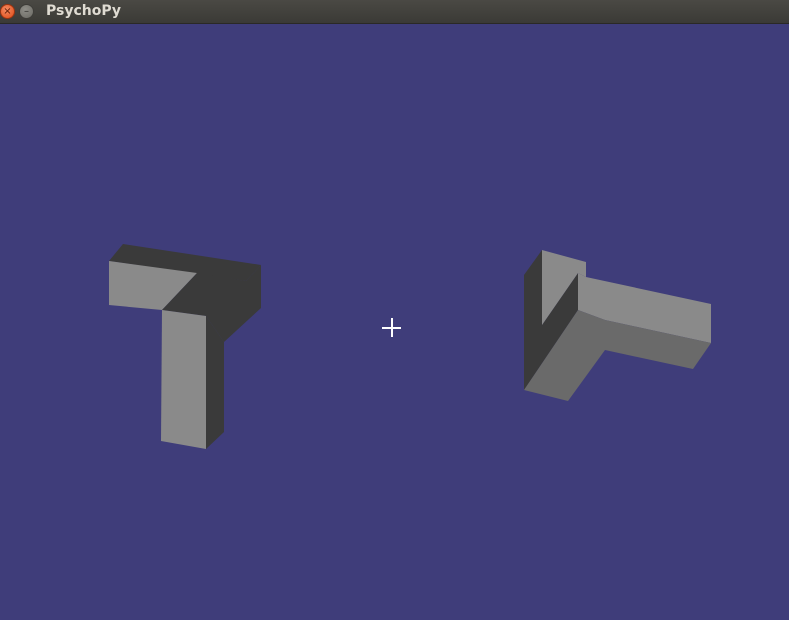 The width and height of the screenshot is (789, 620). Describe the element at coordinates (84, 11) in the screenshot. I see `window-title: PsychoPy` at that location.